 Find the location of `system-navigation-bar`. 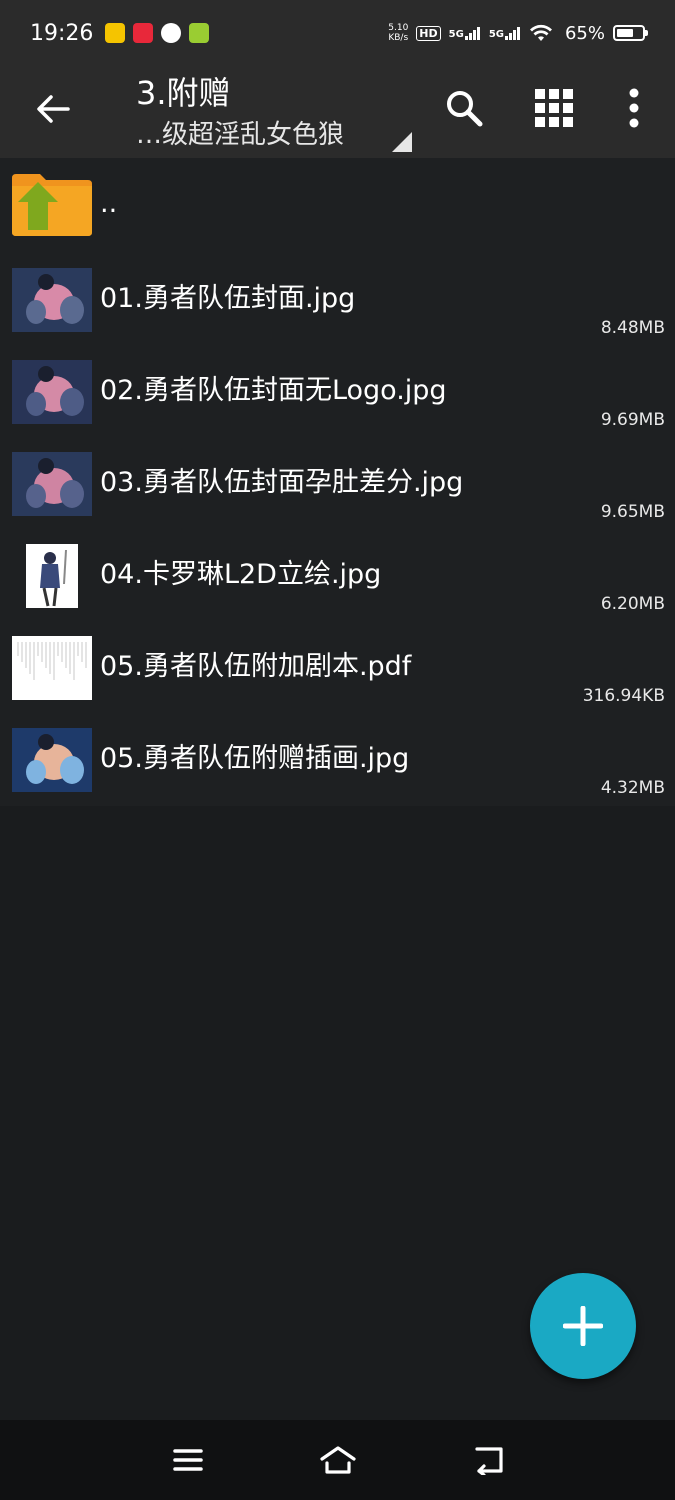

system-navigation-bar is located at coordinates (337, 1460).